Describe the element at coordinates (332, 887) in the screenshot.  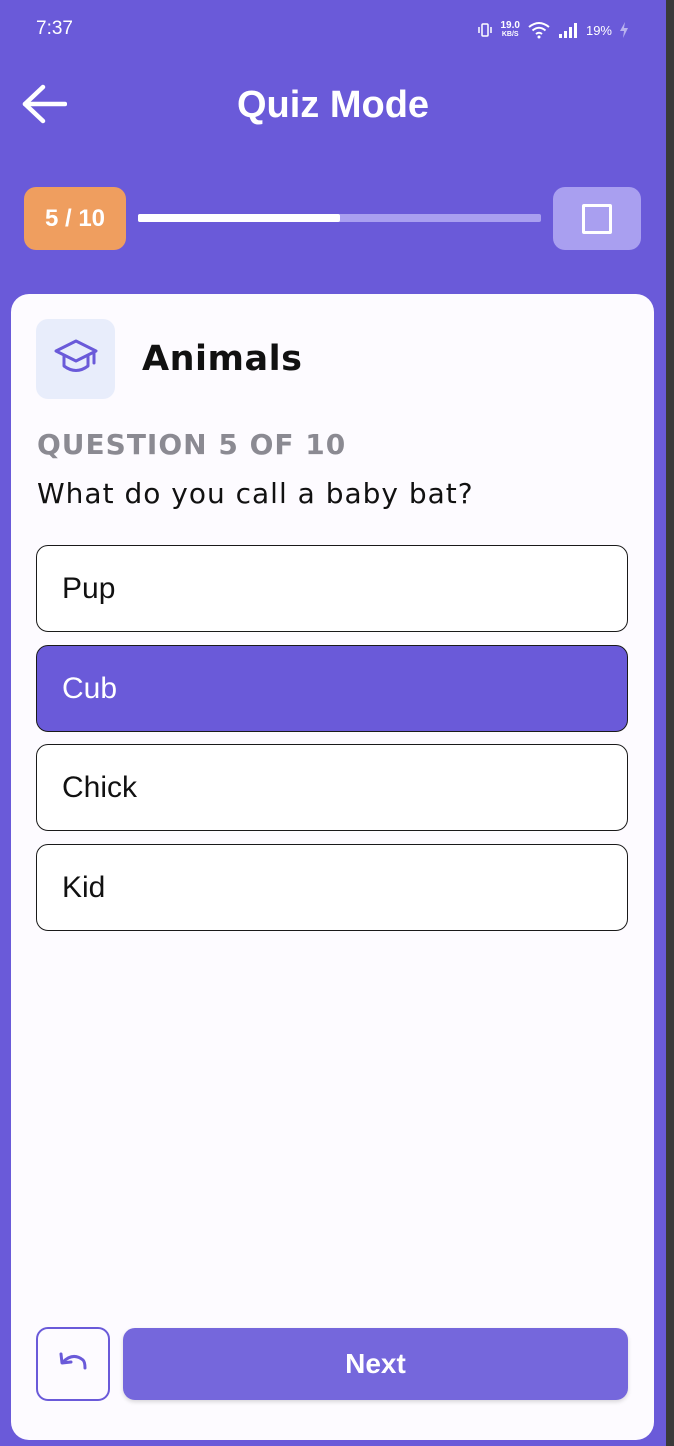
I see `answer-option-kid: Kid` at that location.